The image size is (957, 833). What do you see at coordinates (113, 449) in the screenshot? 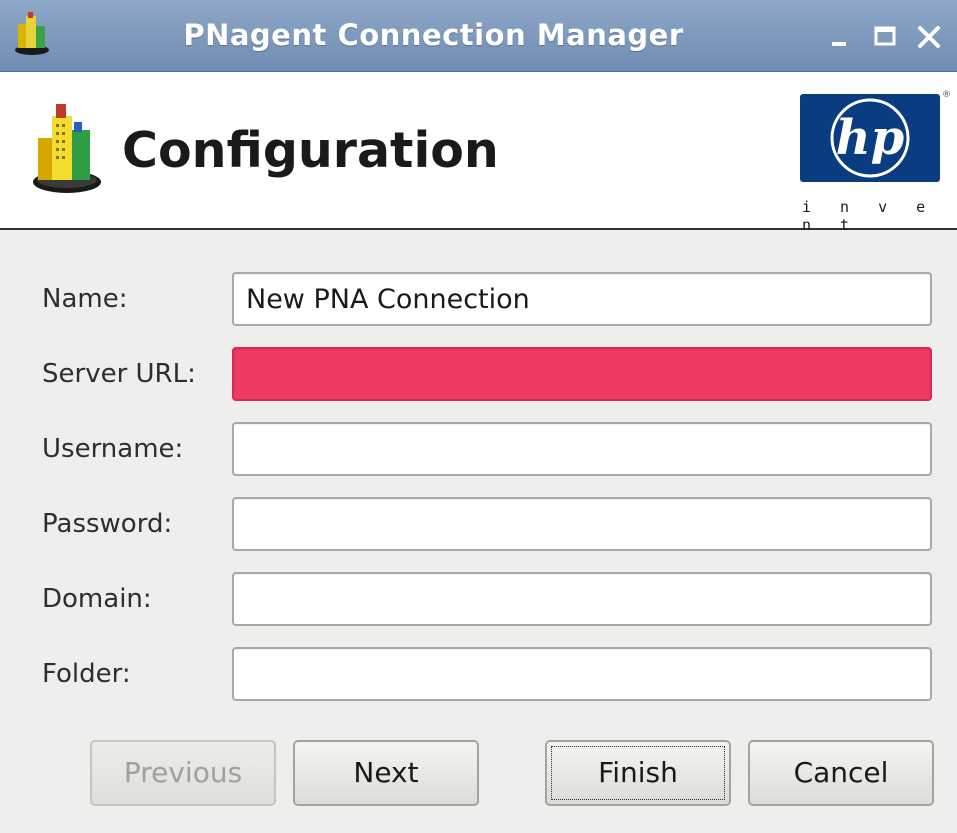
I see `username-label: Username:` at bounding box center [113, 449].